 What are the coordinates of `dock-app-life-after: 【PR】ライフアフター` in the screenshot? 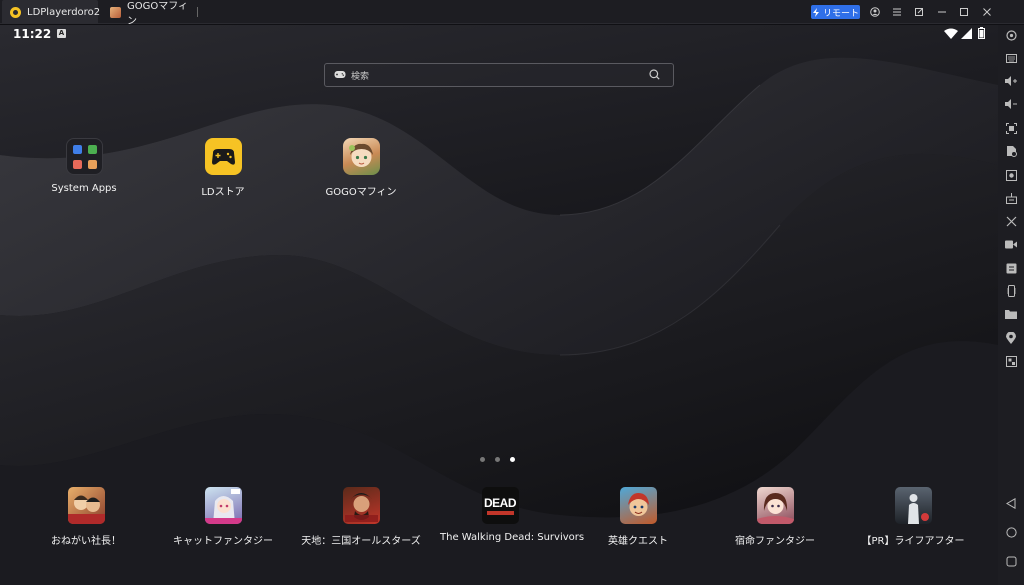 It's located at (913, 517).